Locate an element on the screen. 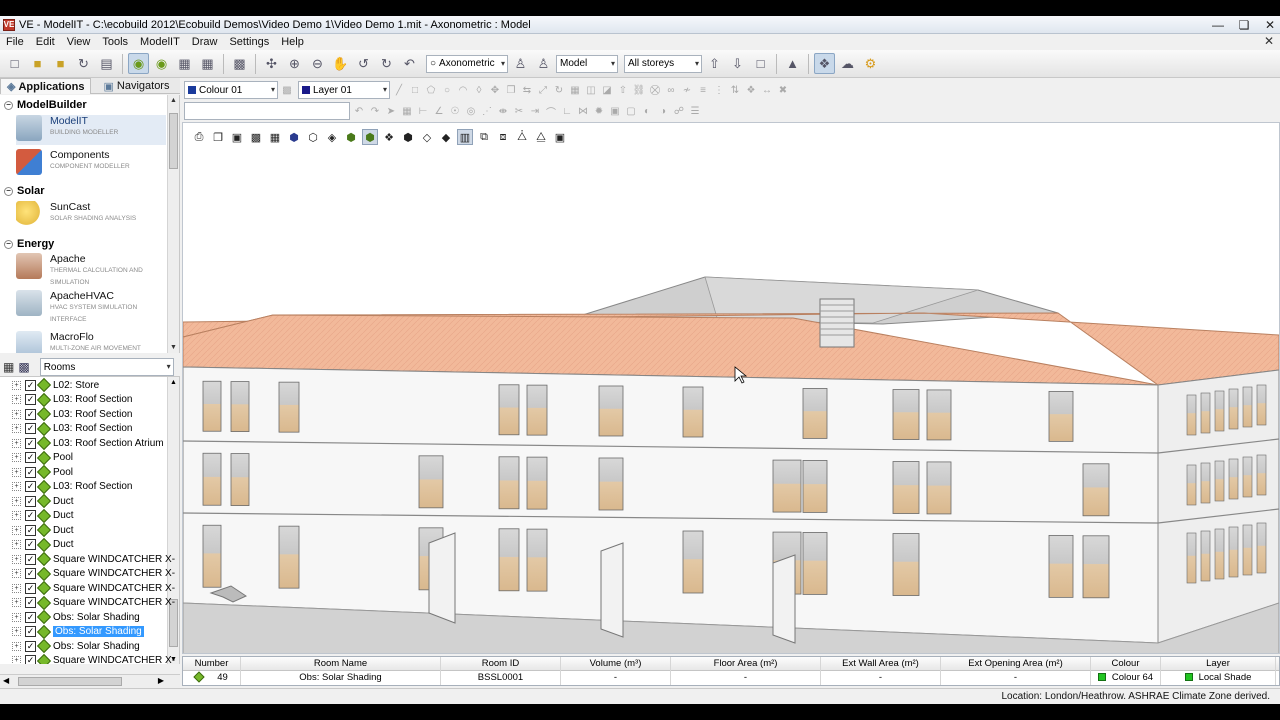 The width and height of the screenshot is (1280, 720). grid-view-icon: ▦ is located at coordinates (8, 367).